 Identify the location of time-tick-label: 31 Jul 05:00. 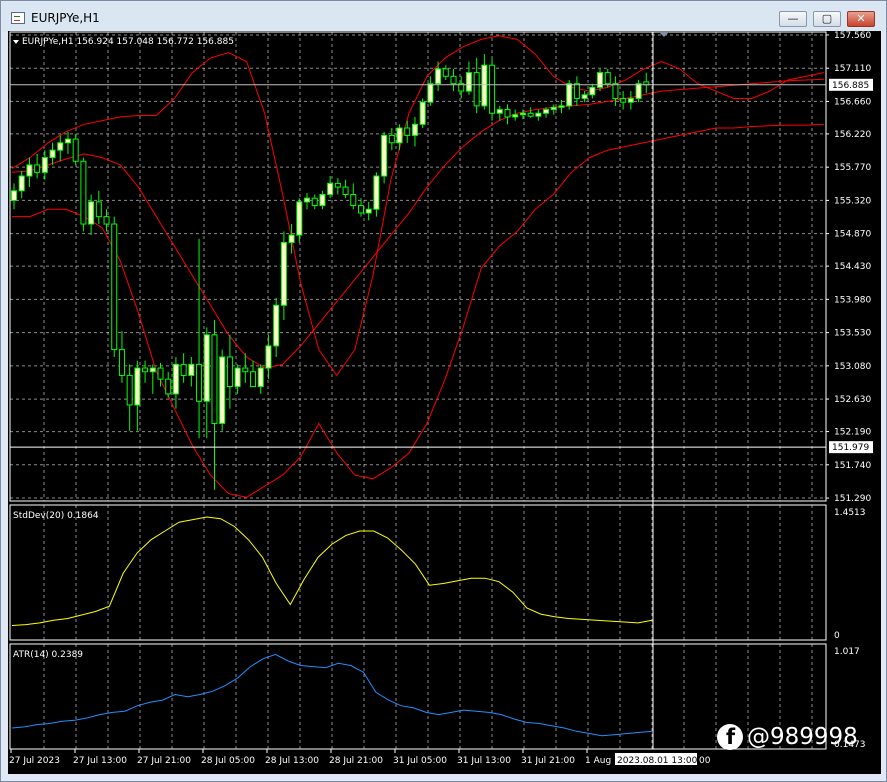
(420, 761).